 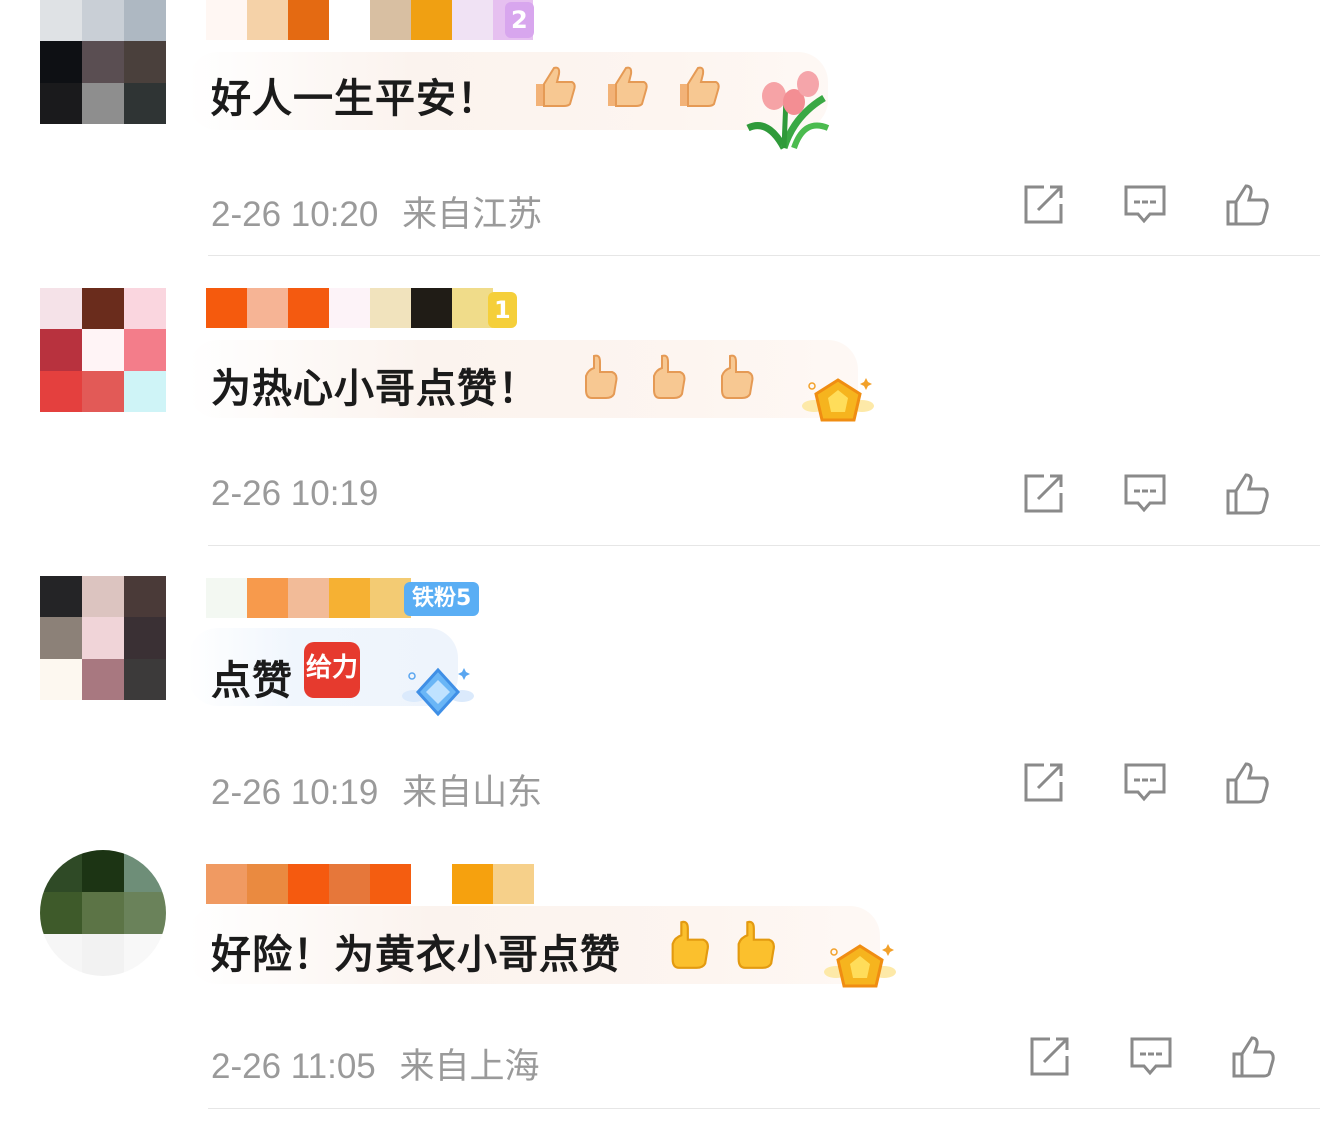 I want to click on comment-meta: 2-26 10:19 来自山东, so click(x=376, y=789).